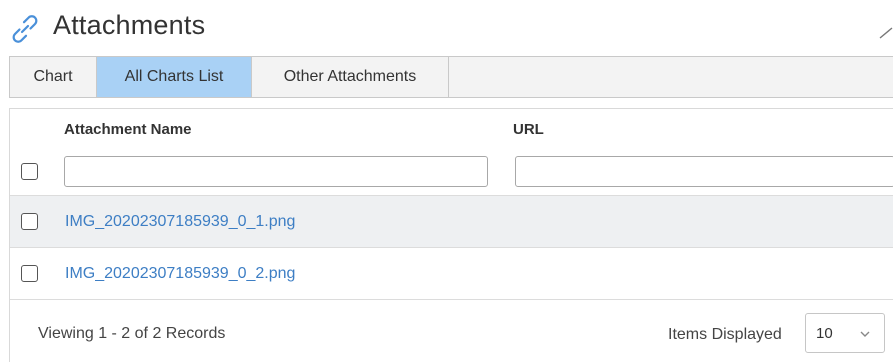  I want to click on table-row: IMG_20202307185939_0_2.png, so click(451, 273).